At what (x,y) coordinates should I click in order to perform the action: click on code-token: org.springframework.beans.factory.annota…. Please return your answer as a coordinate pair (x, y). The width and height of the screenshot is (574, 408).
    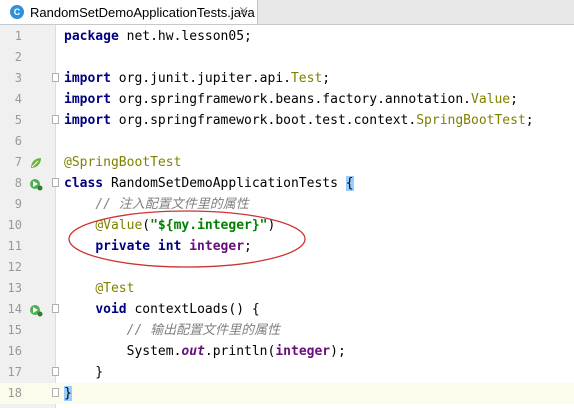
    Looking at the image, I should click on (294, 99).